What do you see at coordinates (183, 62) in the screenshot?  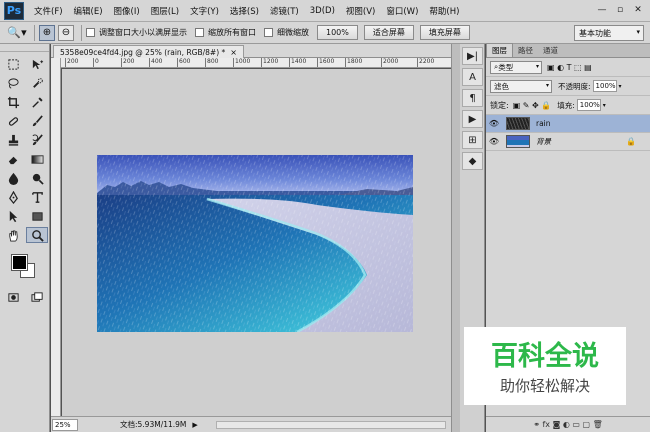 I see `ruler-tick: 600` at bounding box center [183, 62].